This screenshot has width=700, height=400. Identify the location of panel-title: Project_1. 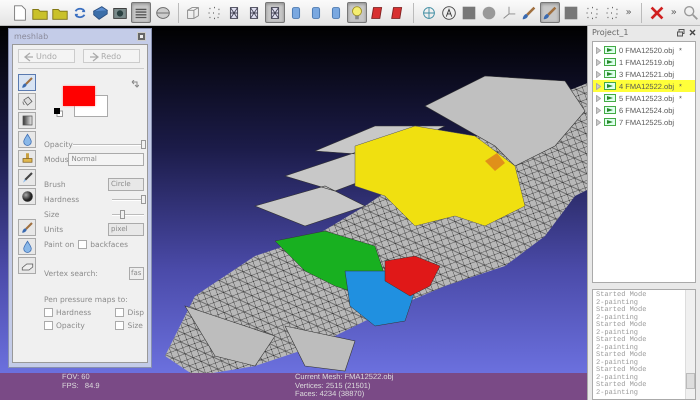
(610, 32).